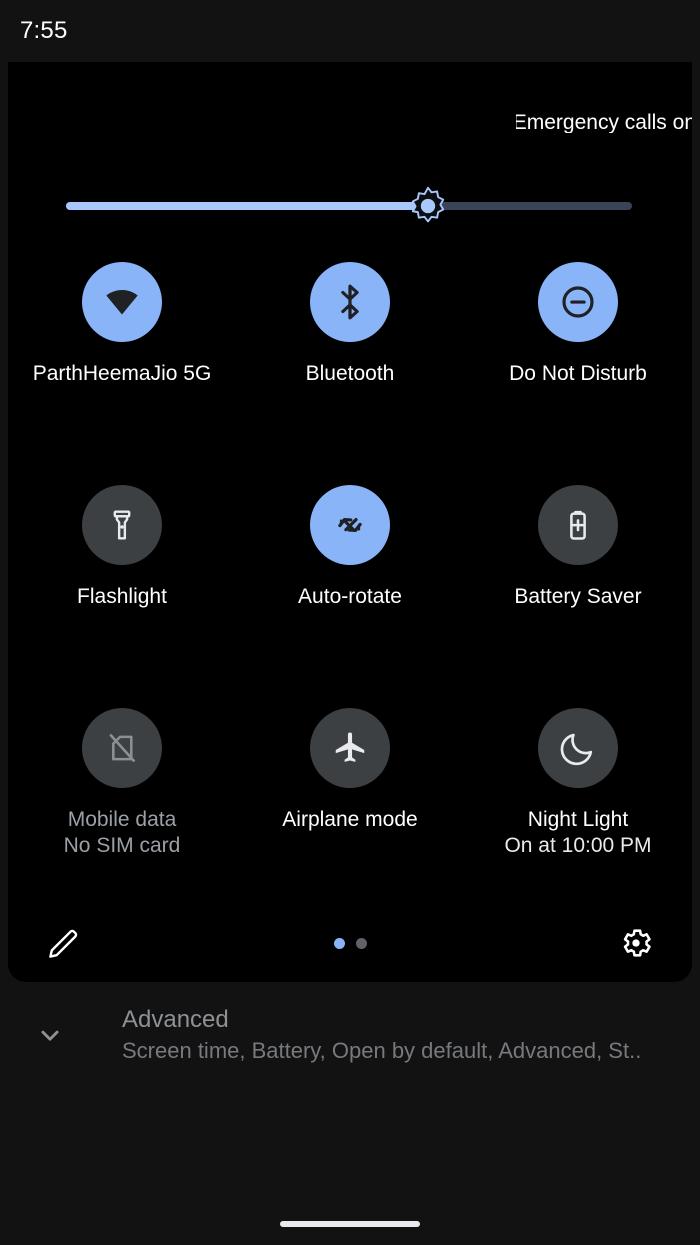 The height and width of the screenshot is (1245, 700). I want to click on brightness-slider-thumb, so click(428, 206).